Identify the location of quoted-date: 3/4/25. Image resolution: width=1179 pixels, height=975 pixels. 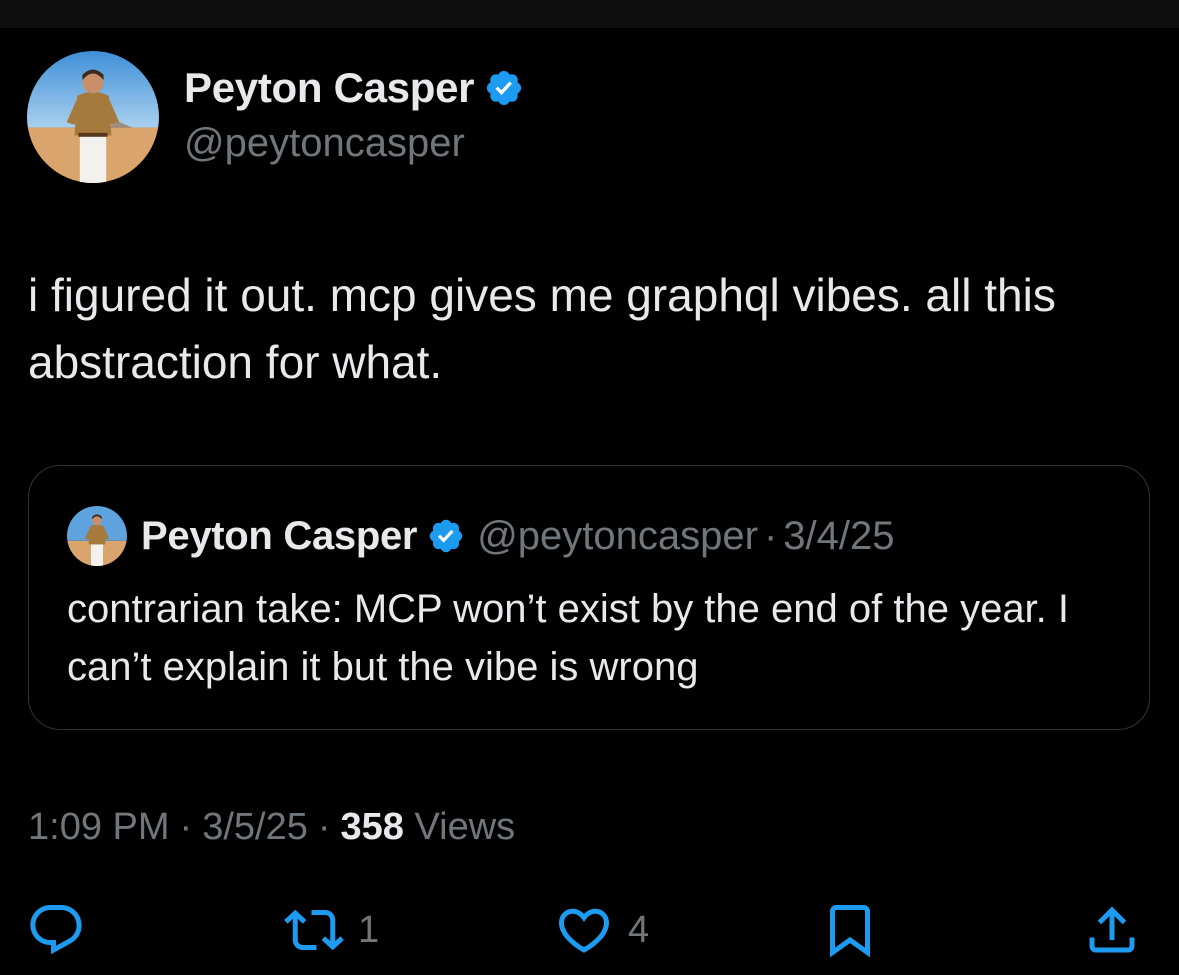
(838, 536).